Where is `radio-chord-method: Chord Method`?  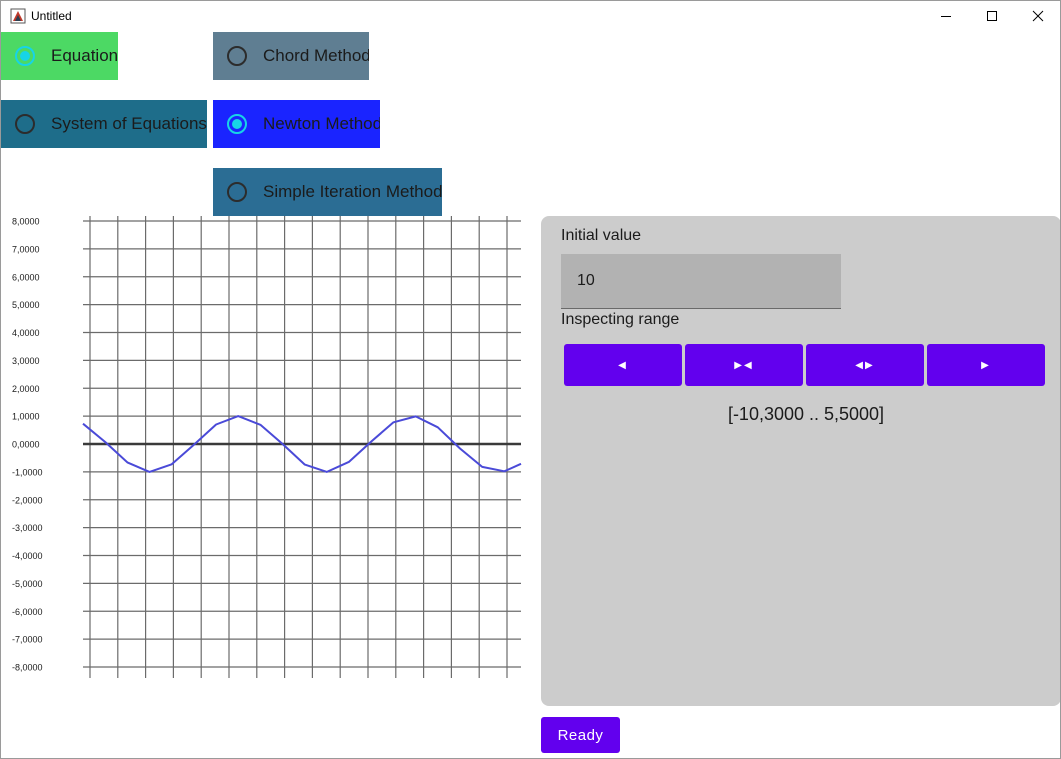 radio-chord-method: Chord Method is located at coordinates (291, 56).